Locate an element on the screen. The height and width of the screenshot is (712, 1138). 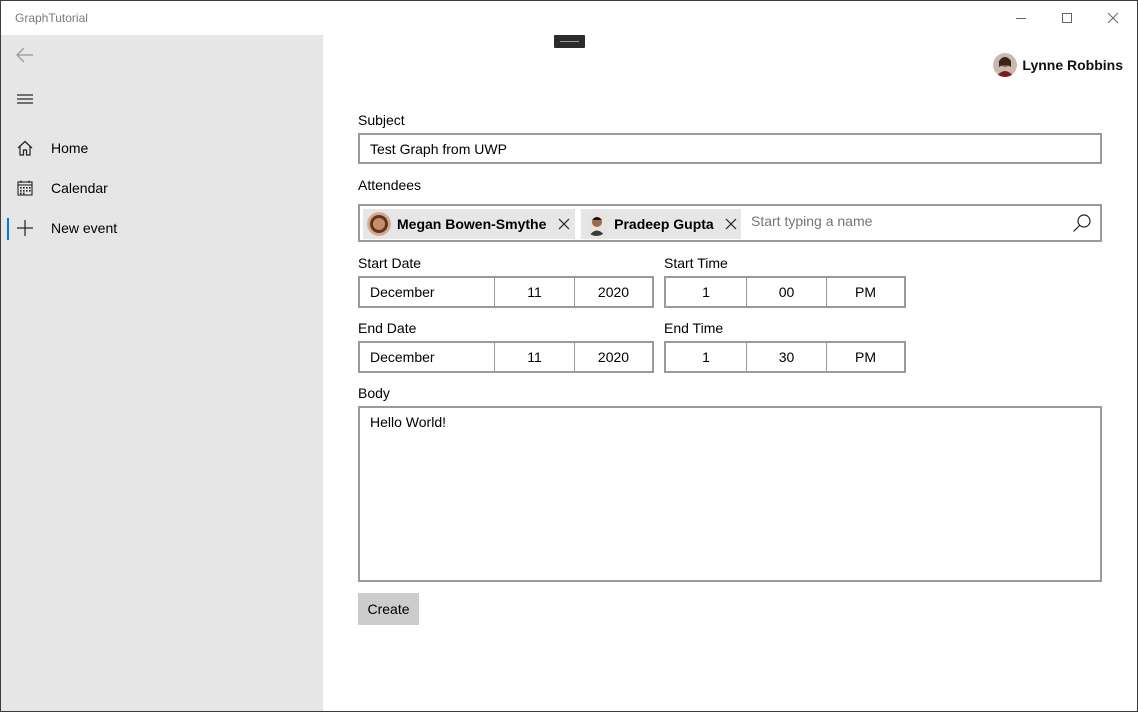
start-date-picker: December 11 2020 is located at coordinates (506, 292).